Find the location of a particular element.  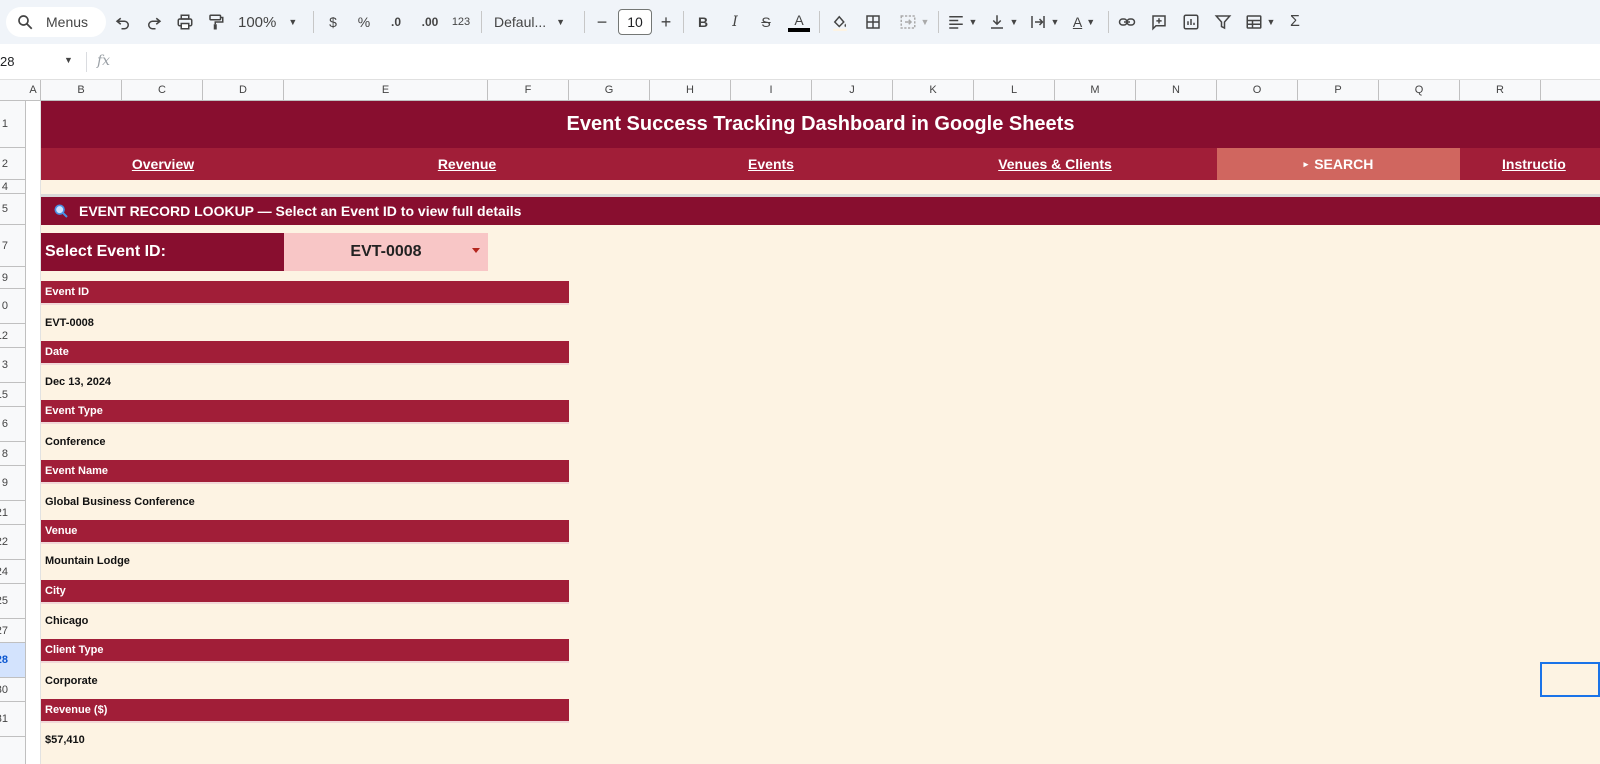

field-value: Corporate is located at coordinates (305, 680).